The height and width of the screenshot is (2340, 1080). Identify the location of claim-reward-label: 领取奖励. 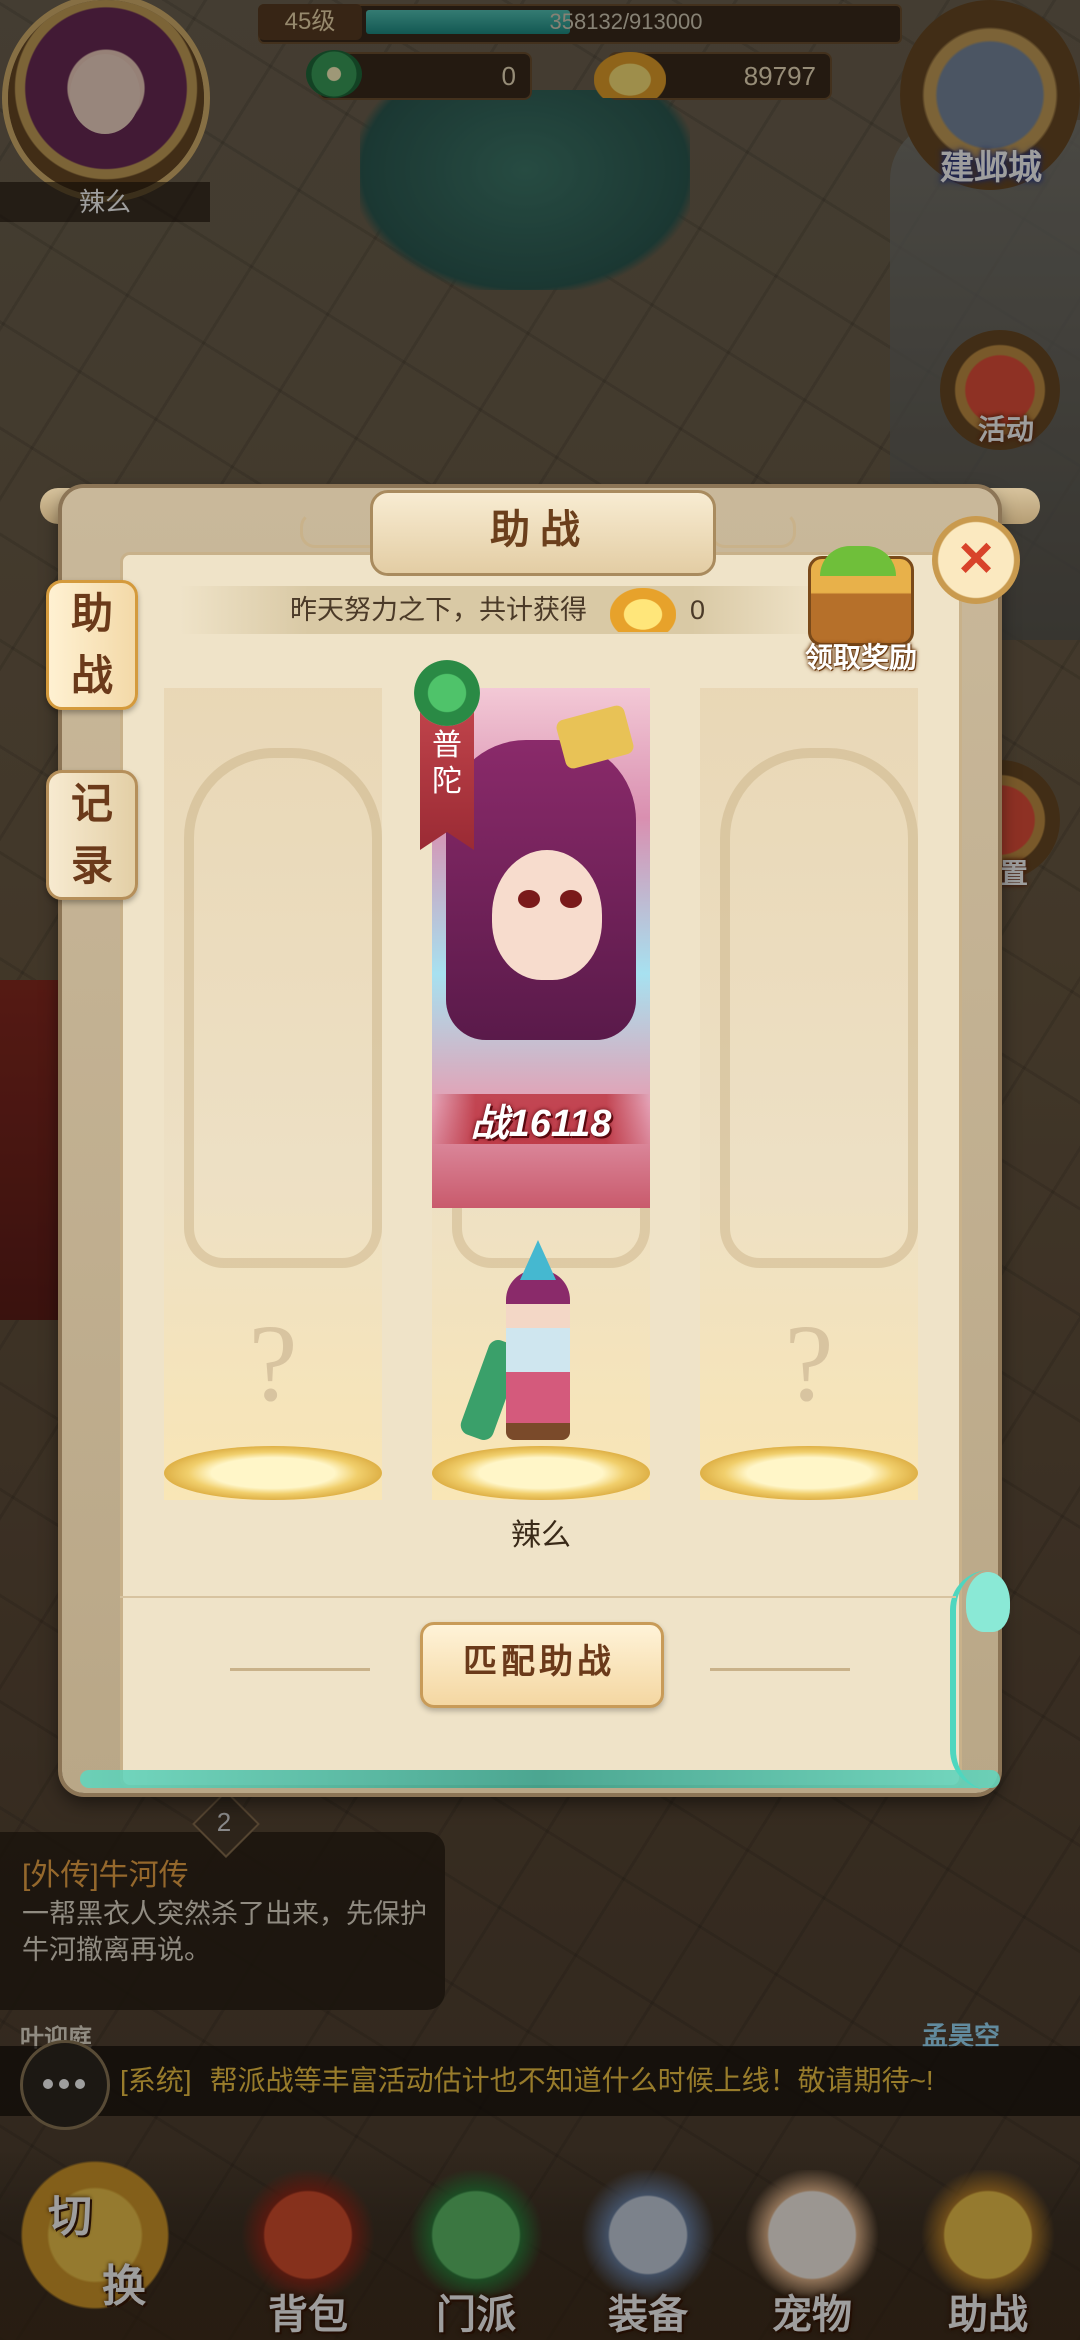
(861, 656).